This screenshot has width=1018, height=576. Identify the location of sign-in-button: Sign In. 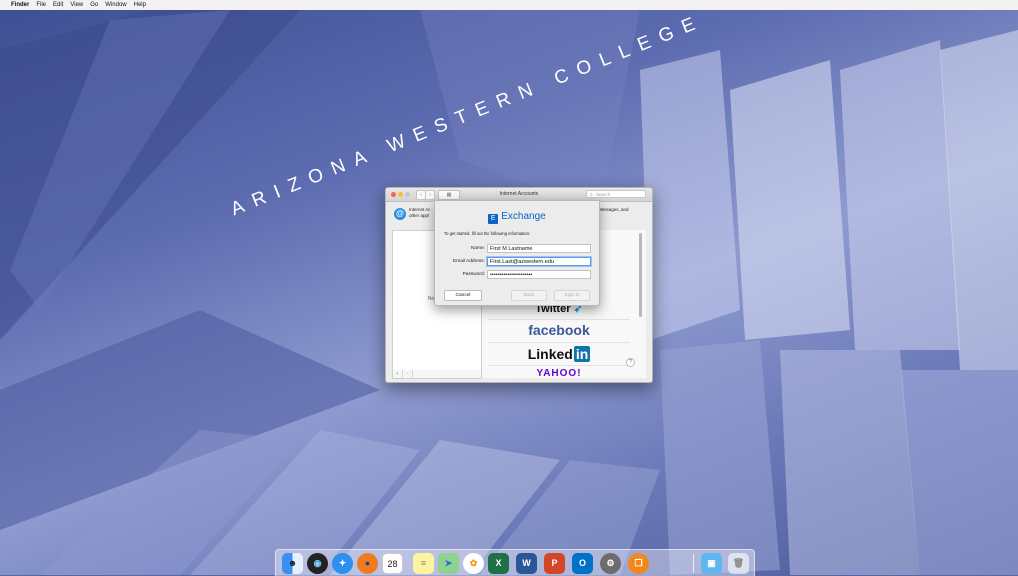
(572, 295).